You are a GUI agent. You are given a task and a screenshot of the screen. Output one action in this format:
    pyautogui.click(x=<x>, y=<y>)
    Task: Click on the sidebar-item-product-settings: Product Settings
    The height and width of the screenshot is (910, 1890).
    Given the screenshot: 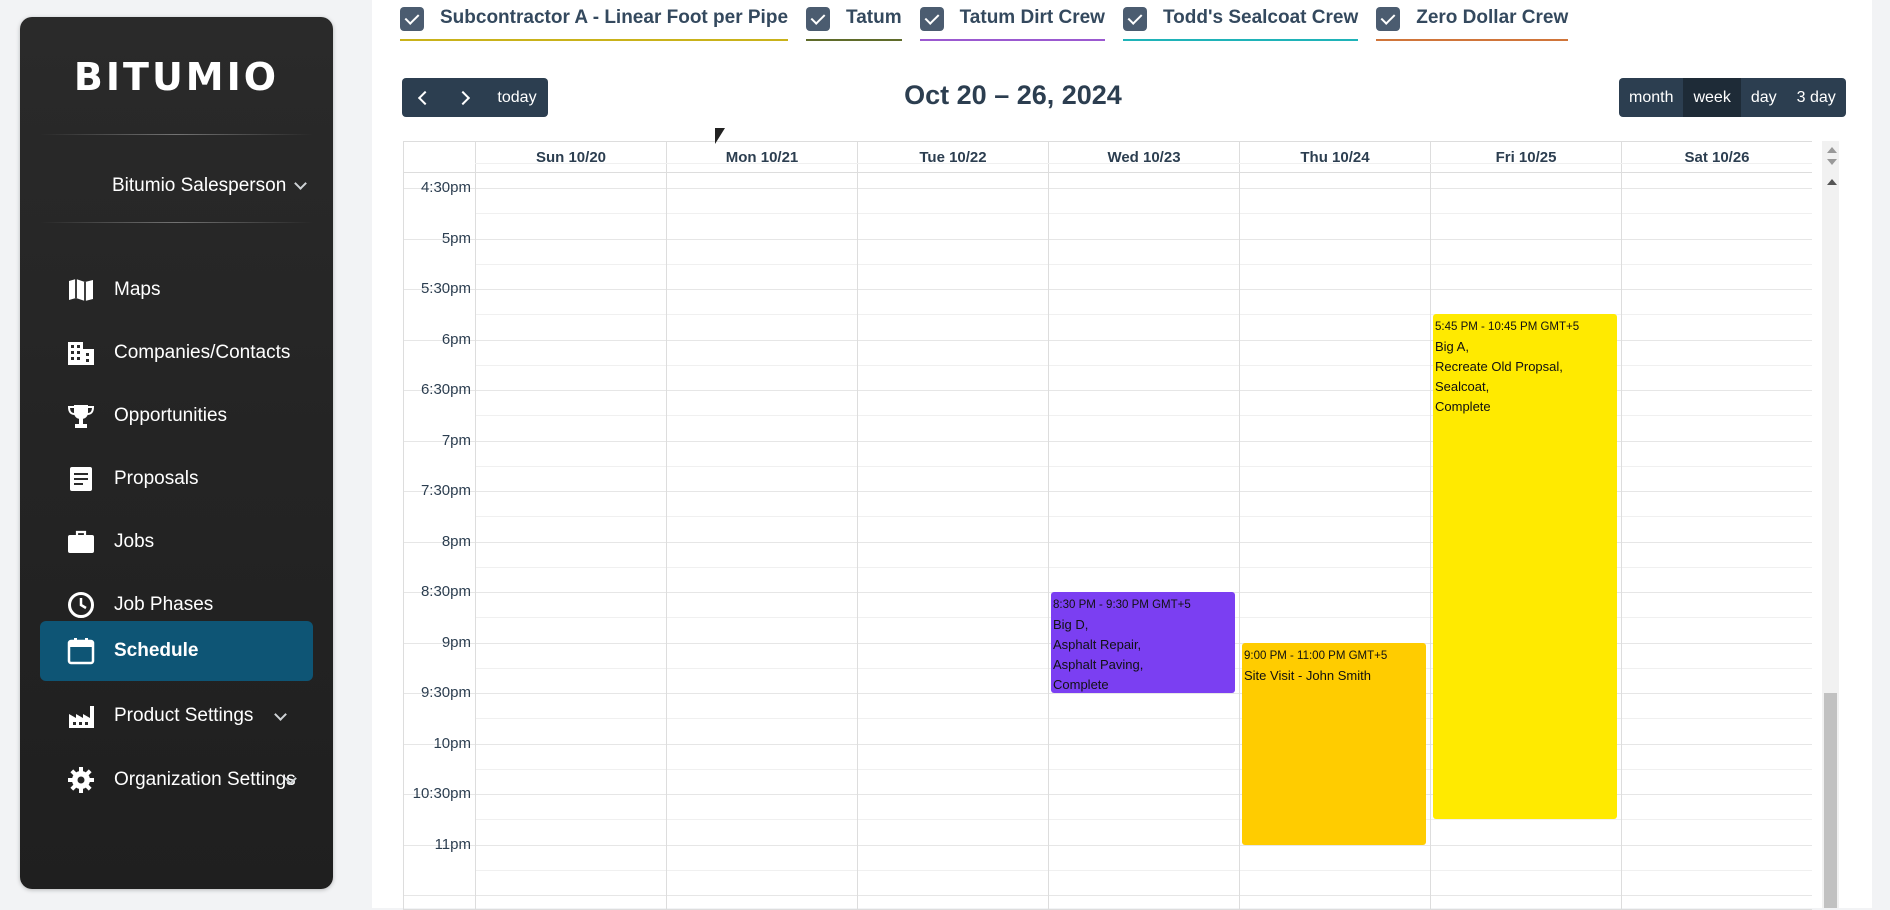 What is the action you would take?
    pyautogui.click(x=176, y=716)
    